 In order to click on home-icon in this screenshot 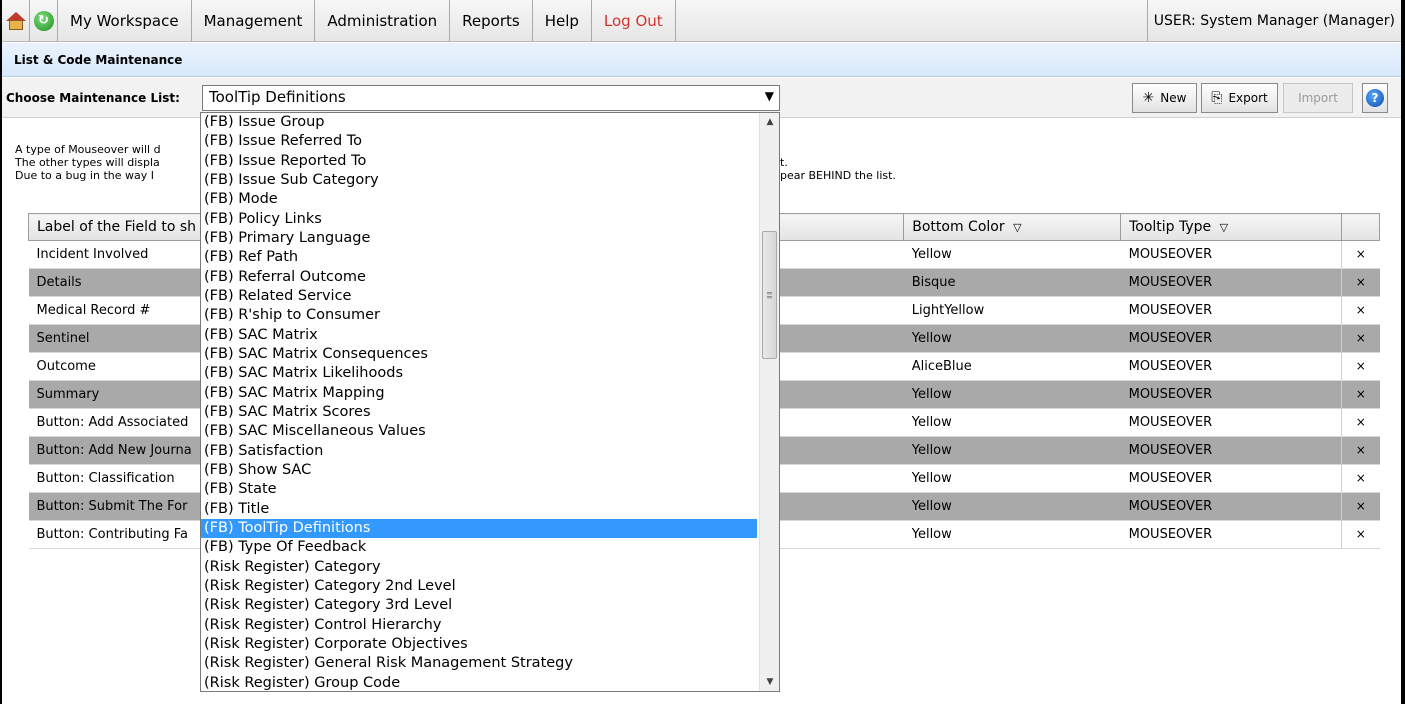, I will do `click(15, 20)`.